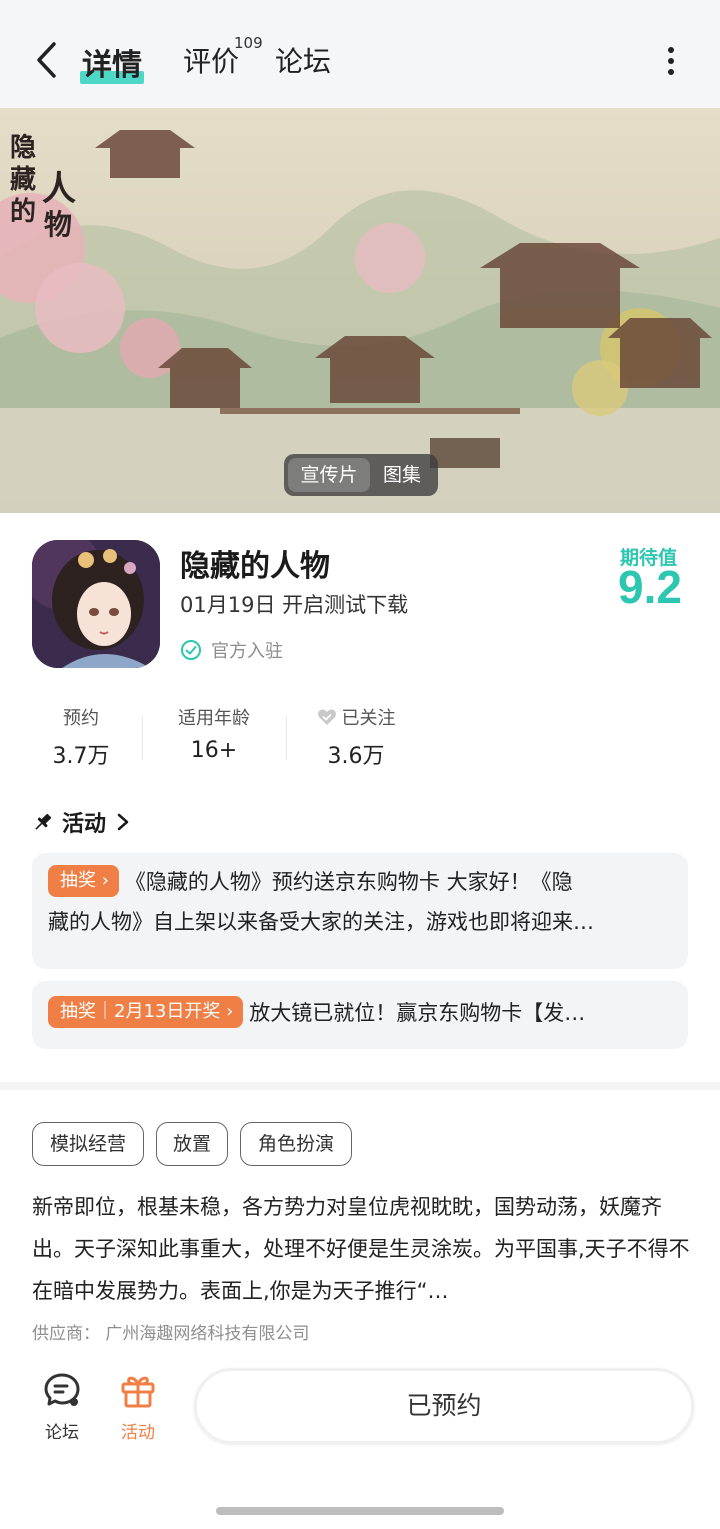 The width and height of the screenshot is (720, 1529). I want to click on section-divider, so click(360, 1086).